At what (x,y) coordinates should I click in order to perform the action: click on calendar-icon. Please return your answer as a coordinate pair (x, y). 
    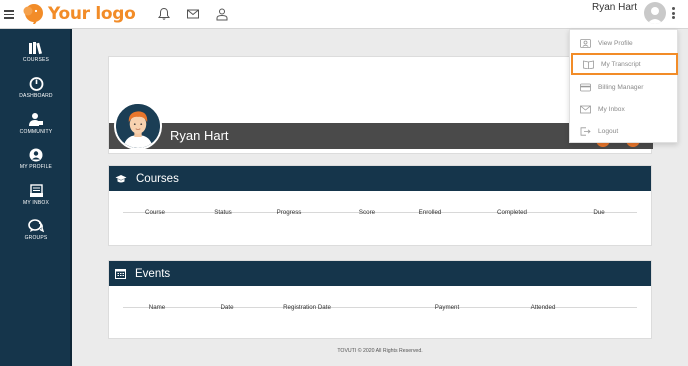
    Looking at the image, I should click on (120, 274).